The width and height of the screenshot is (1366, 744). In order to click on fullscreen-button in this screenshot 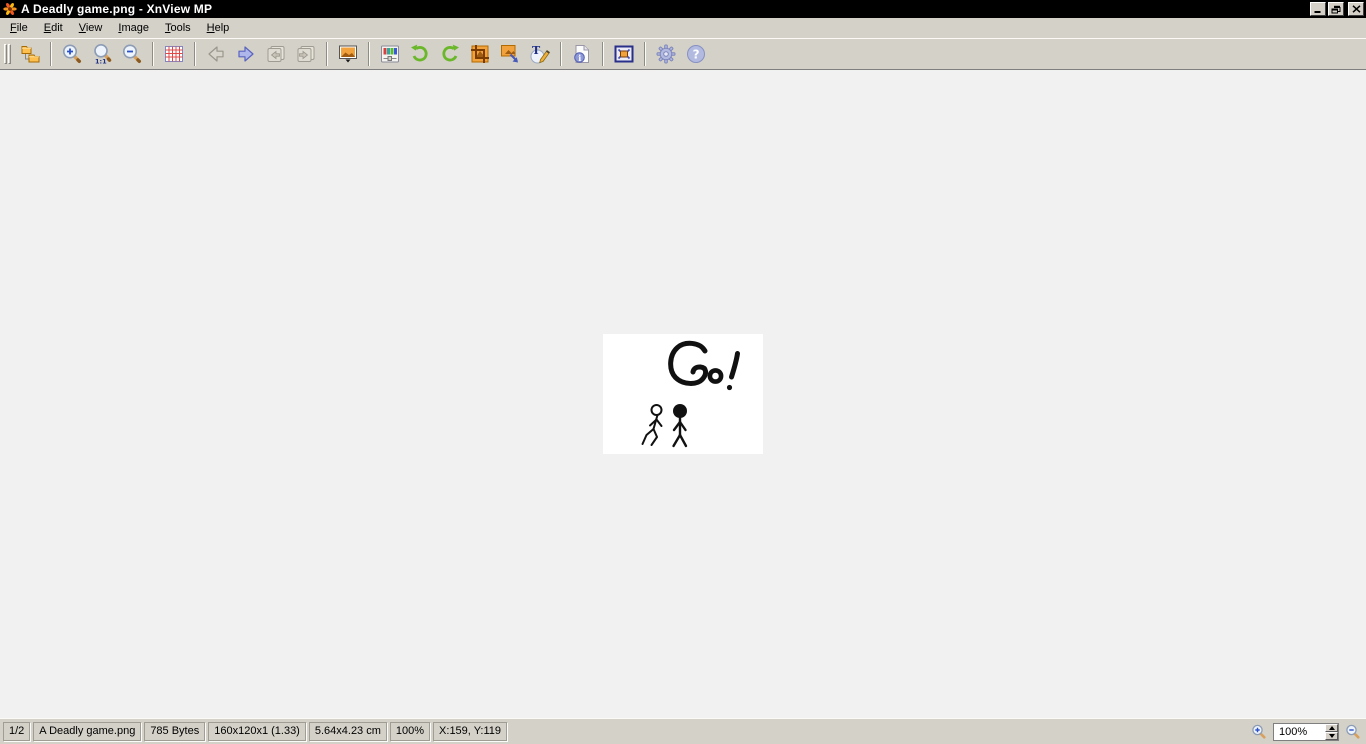, I will do `click(624, 54)`.